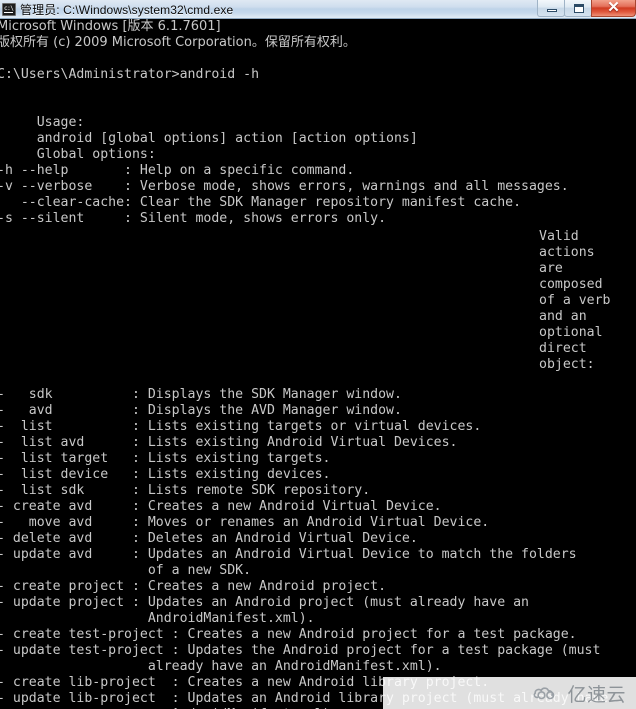 The image size is (636, 709). I want to click on console-line: Valid, so click(559, 236).